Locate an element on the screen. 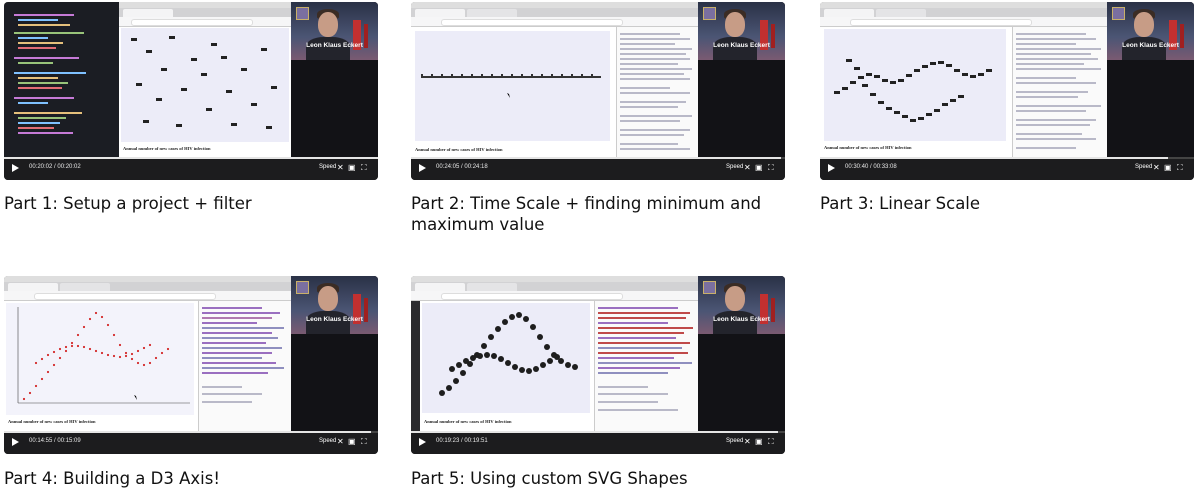 The width and height of the screenshot is (1200, 501). player-controls: 00:14:55 / 00:15:09 Speed ✕ ▣ ⛶ is located at coordinates (191, 442).